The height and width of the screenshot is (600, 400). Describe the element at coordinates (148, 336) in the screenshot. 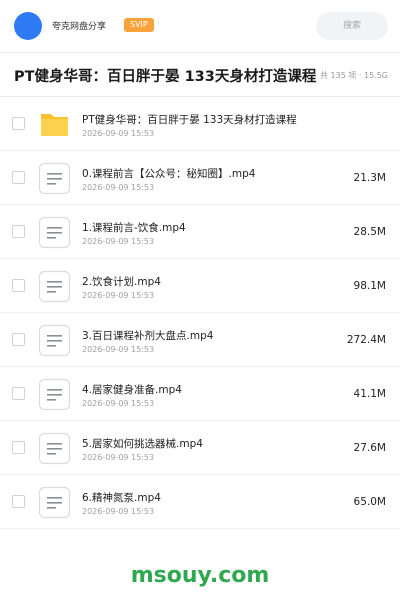

I see `file-name: 3.百日课程补剂大盘点.mp4` at that location.